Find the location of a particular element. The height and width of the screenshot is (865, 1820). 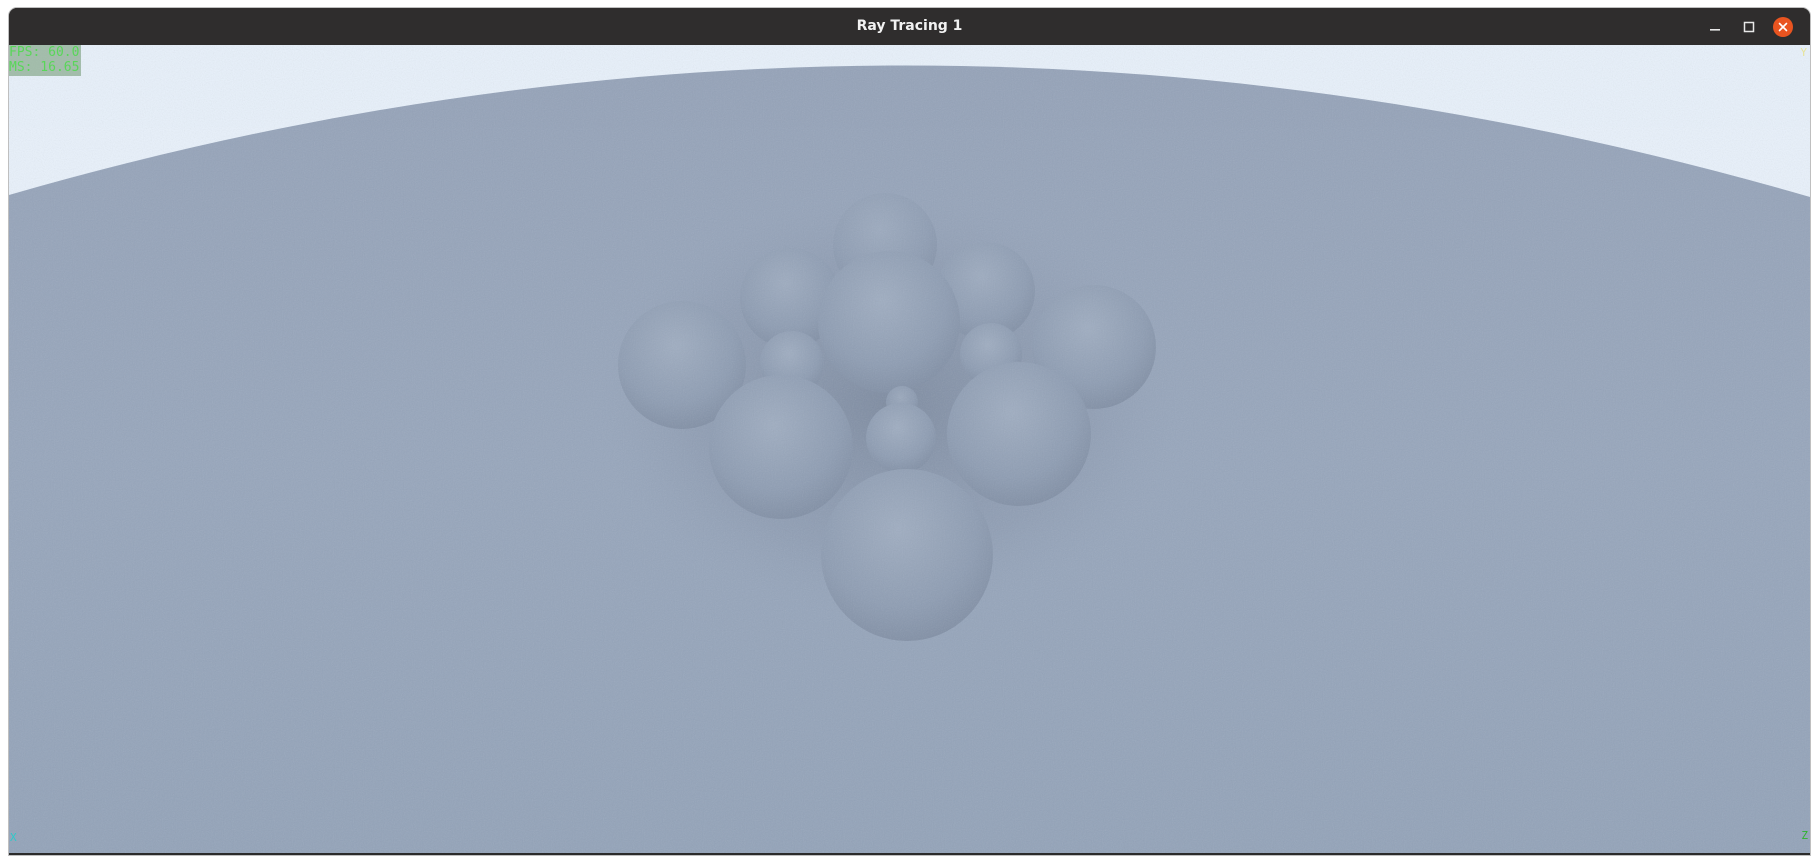

minimize-icon is located at coordinates (1715, 30).